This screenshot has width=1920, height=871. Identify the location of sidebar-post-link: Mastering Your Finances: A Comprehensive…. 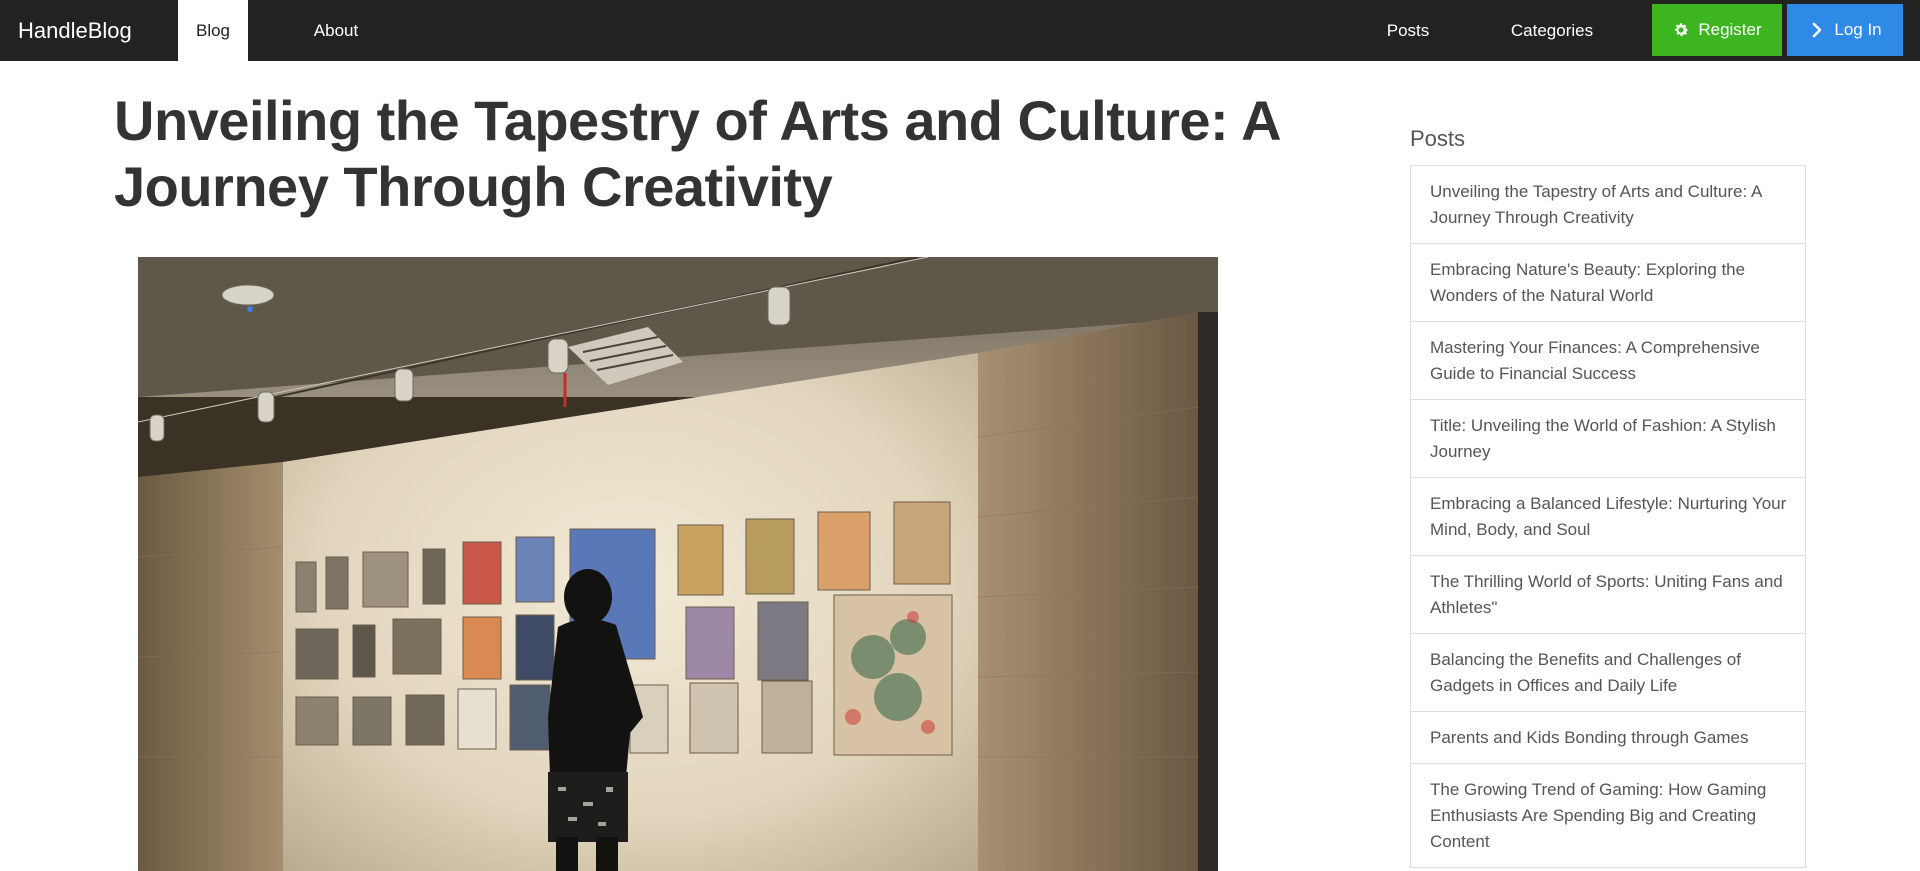
(1608, 361).